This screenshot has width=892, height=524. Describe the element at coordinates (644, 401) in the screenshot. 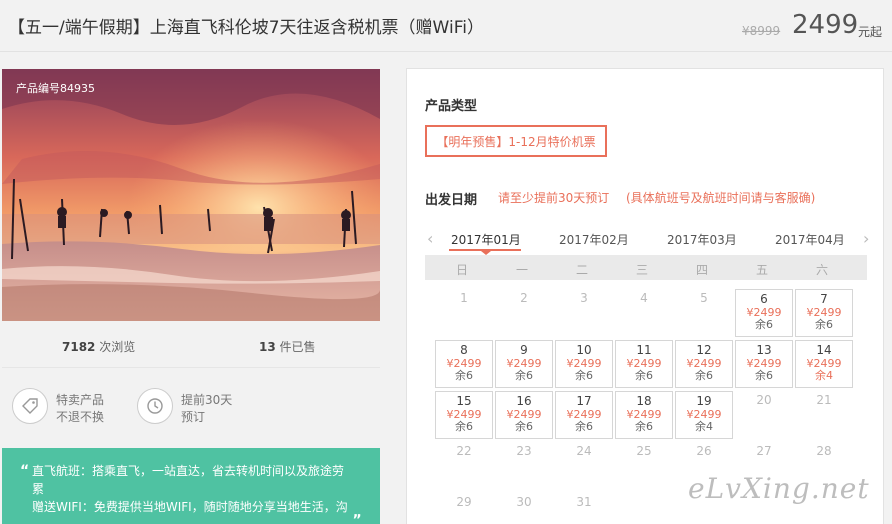

I see `day-number: 18` at that location.